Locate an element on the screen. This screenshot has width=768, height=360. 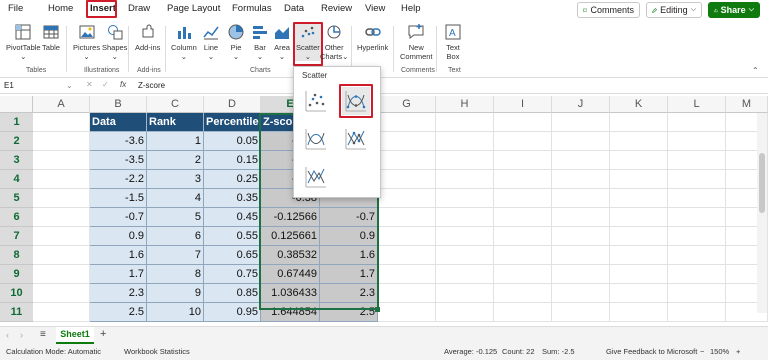
table-cell: 8 is located at coordinates (175, 274).